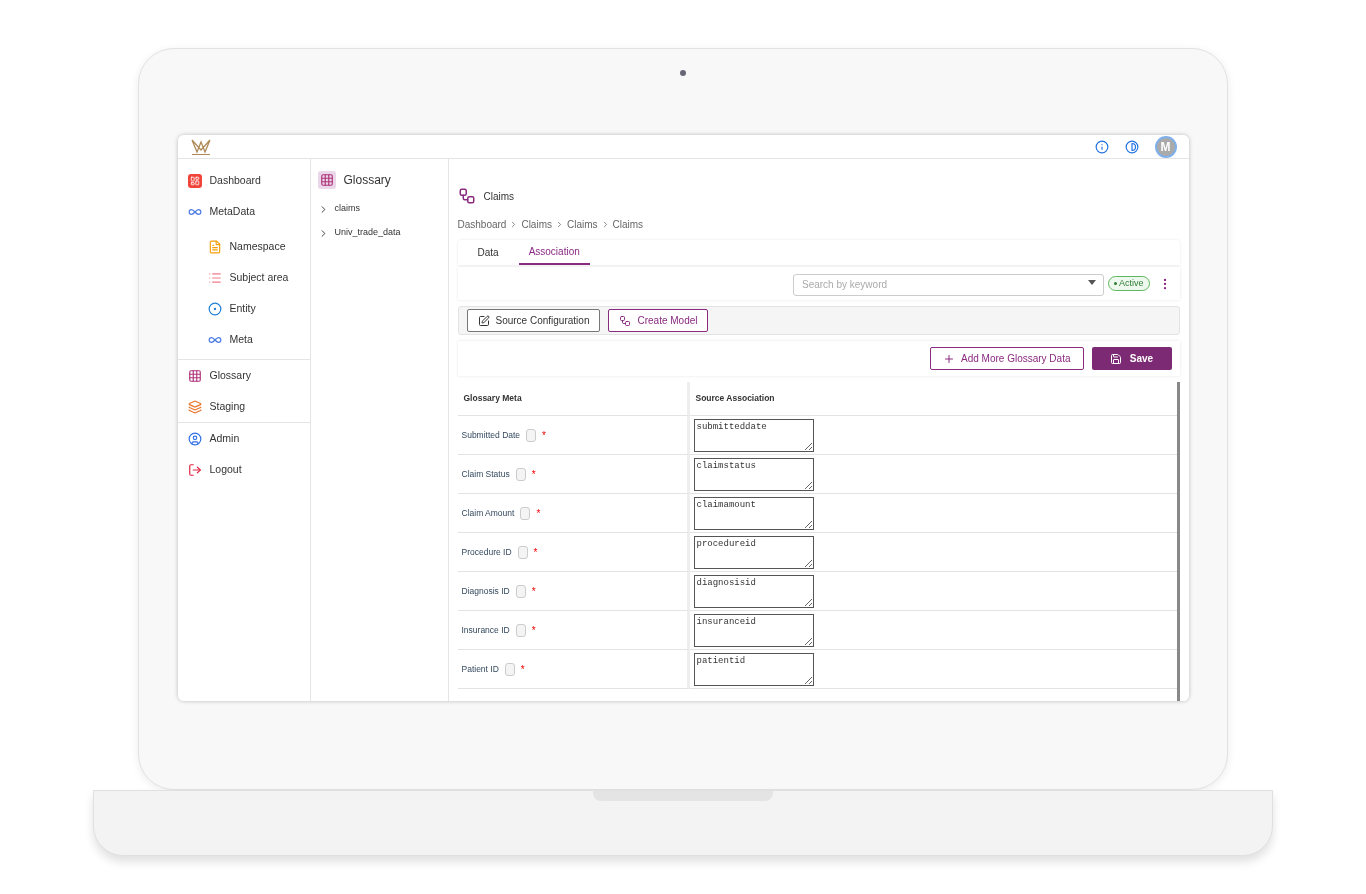 This screenshot has width=1366, height=894. I want to click on list-icon, so click(214, 277).